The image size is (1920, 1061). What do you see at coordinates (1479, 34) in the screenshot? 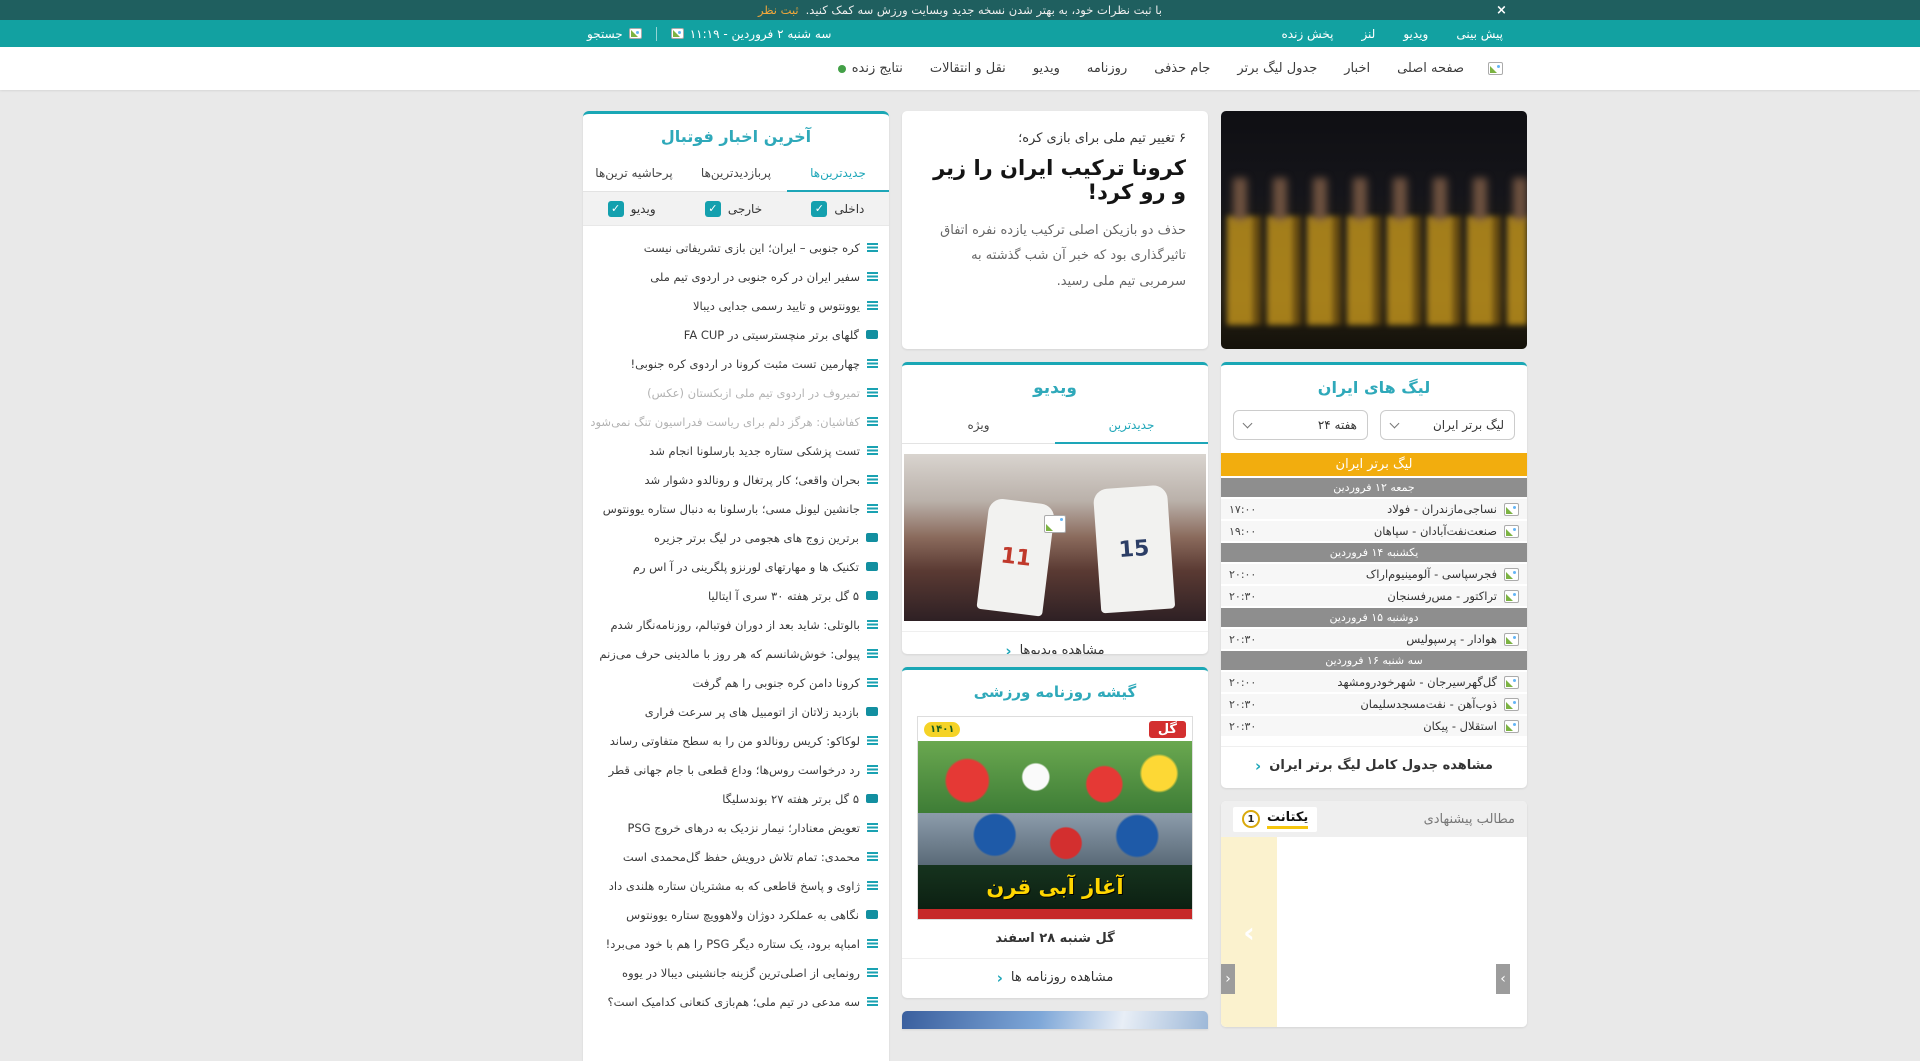
I see `topbar-menu-item: پیش بینی` at bounding box center [1479, 34].